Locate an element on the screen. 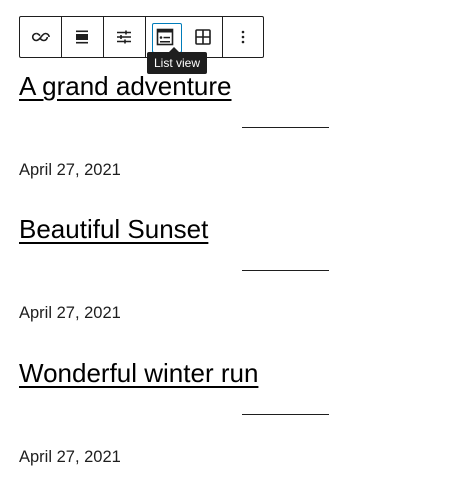 This screenshot has width=474, height=493. more-options-button is located at coordinates (243, 37).